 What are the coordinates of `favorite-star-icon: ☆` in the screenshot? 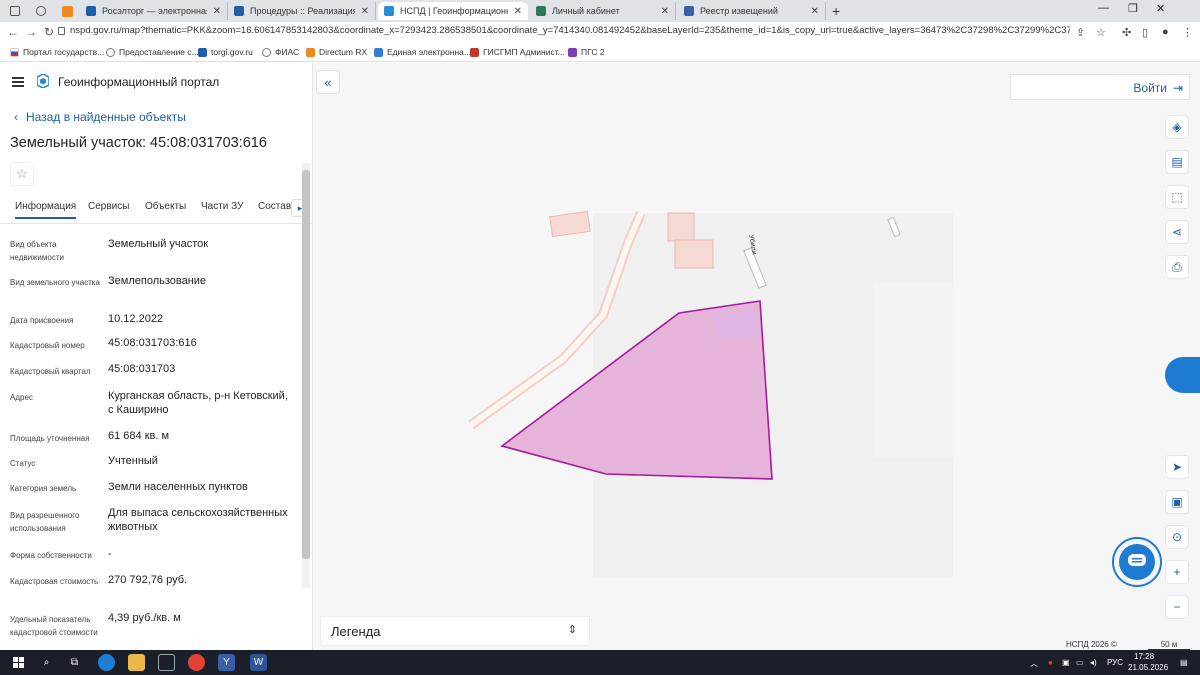 It's located at (22, 174).